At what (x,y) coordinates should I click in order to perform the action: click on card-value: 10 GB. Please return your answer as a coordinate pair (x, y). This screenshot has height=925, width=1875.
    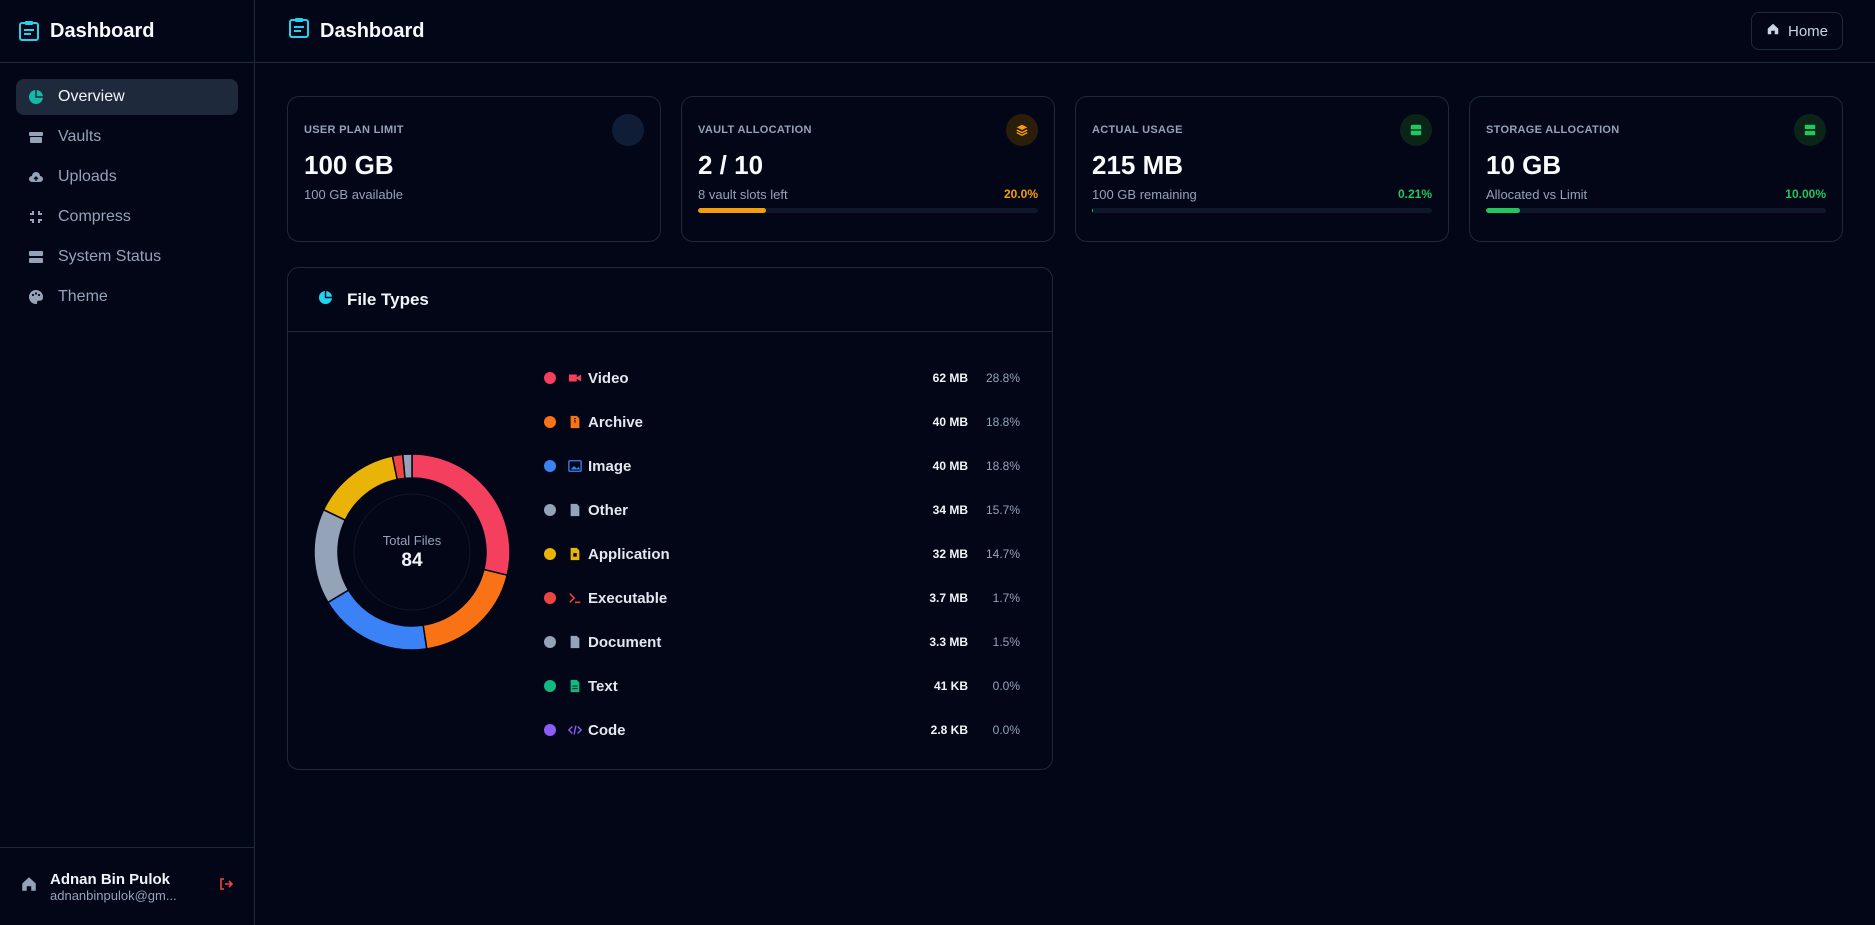
    Looking at the image, I should click on (1524, 165).